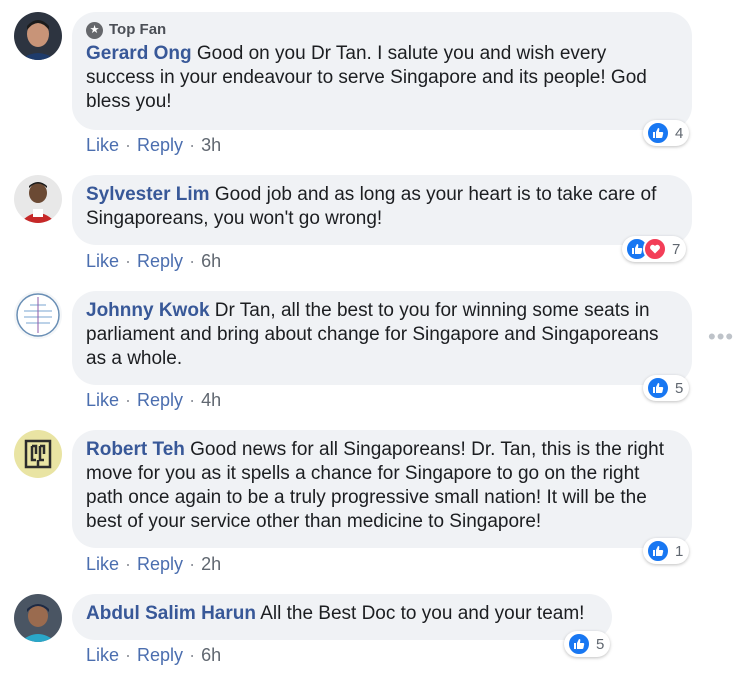 Image resolution: width=746 pixels, height=675 pixels. What do you see at coordinates (679, 133) in the screenshot?
I see `reaction-count: 4` at bounding box center [679, 133].